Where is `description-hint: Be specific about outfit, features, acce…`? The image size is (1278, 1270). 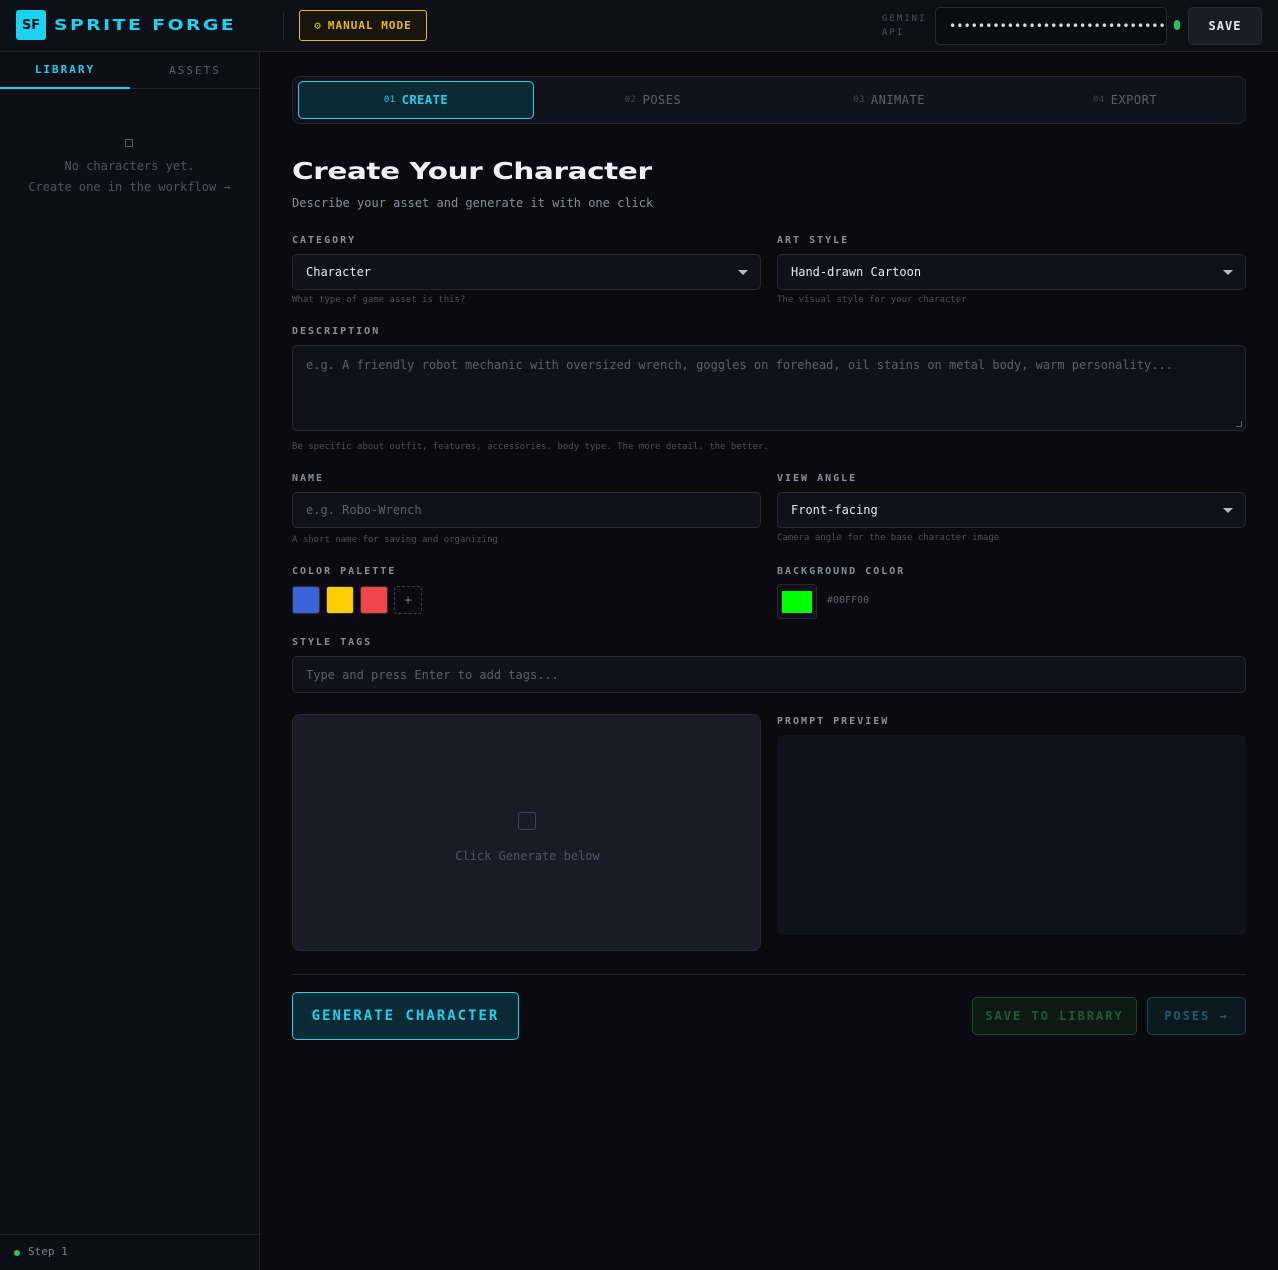 description-hint: Be specific about outfit, features, acce… is located at coordinates (530, 447).